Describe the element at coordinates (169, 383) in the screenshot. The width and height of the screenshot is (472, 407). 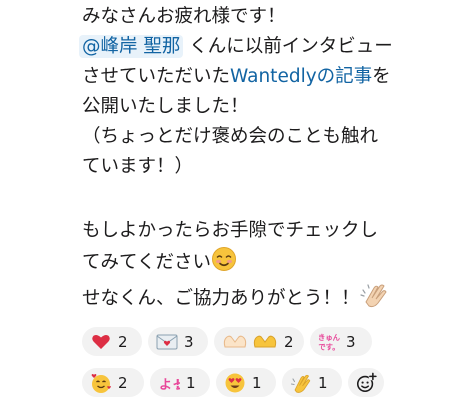
I see `yo-icon: よっ!` at that location.